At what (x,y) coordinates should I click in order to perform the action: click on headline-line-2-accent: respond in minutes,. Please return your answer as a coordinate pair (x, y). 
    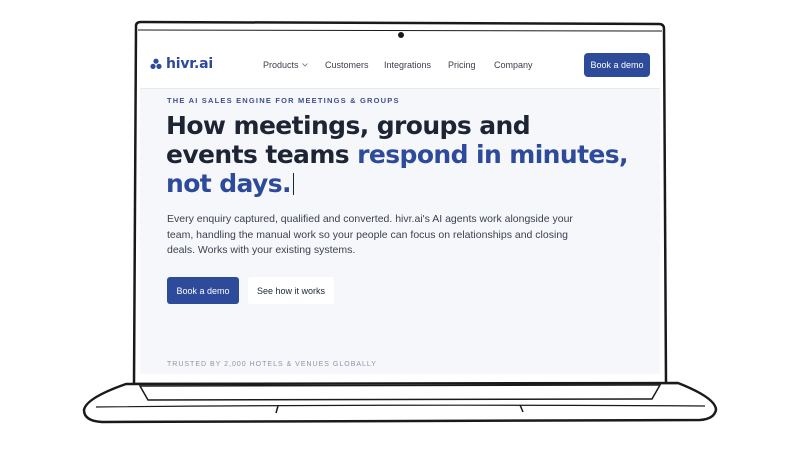
    Looking at the image, I should click on (492, 154).